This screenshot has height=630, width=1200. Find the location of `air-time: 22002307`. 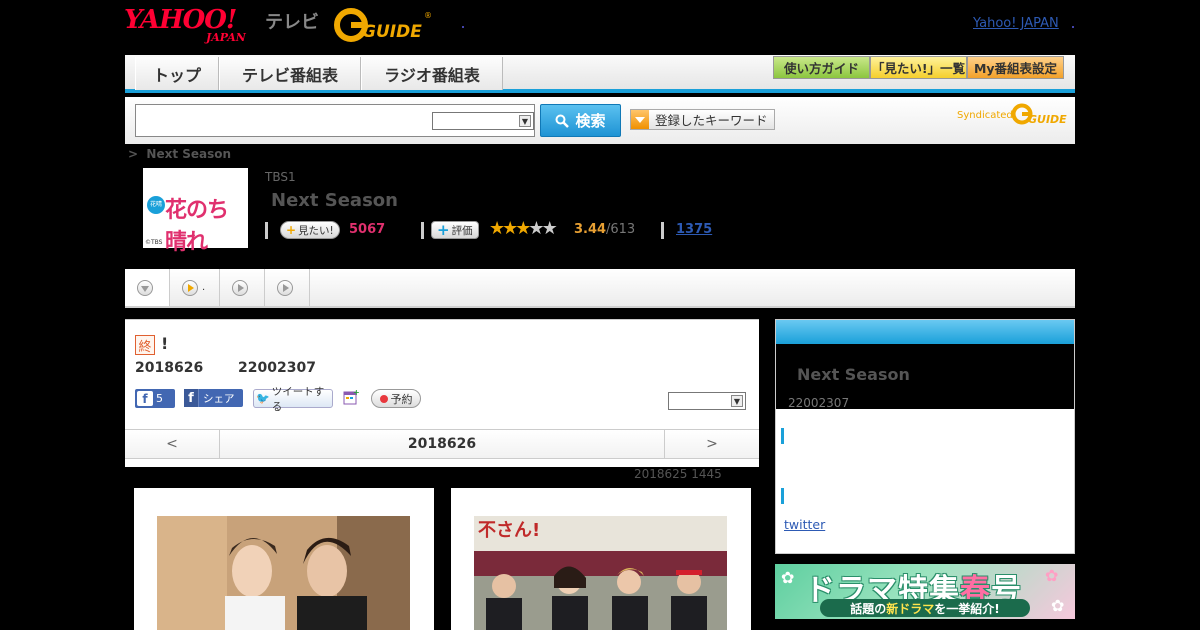

air-time: 22002307 is located at coordinates (277, 368).